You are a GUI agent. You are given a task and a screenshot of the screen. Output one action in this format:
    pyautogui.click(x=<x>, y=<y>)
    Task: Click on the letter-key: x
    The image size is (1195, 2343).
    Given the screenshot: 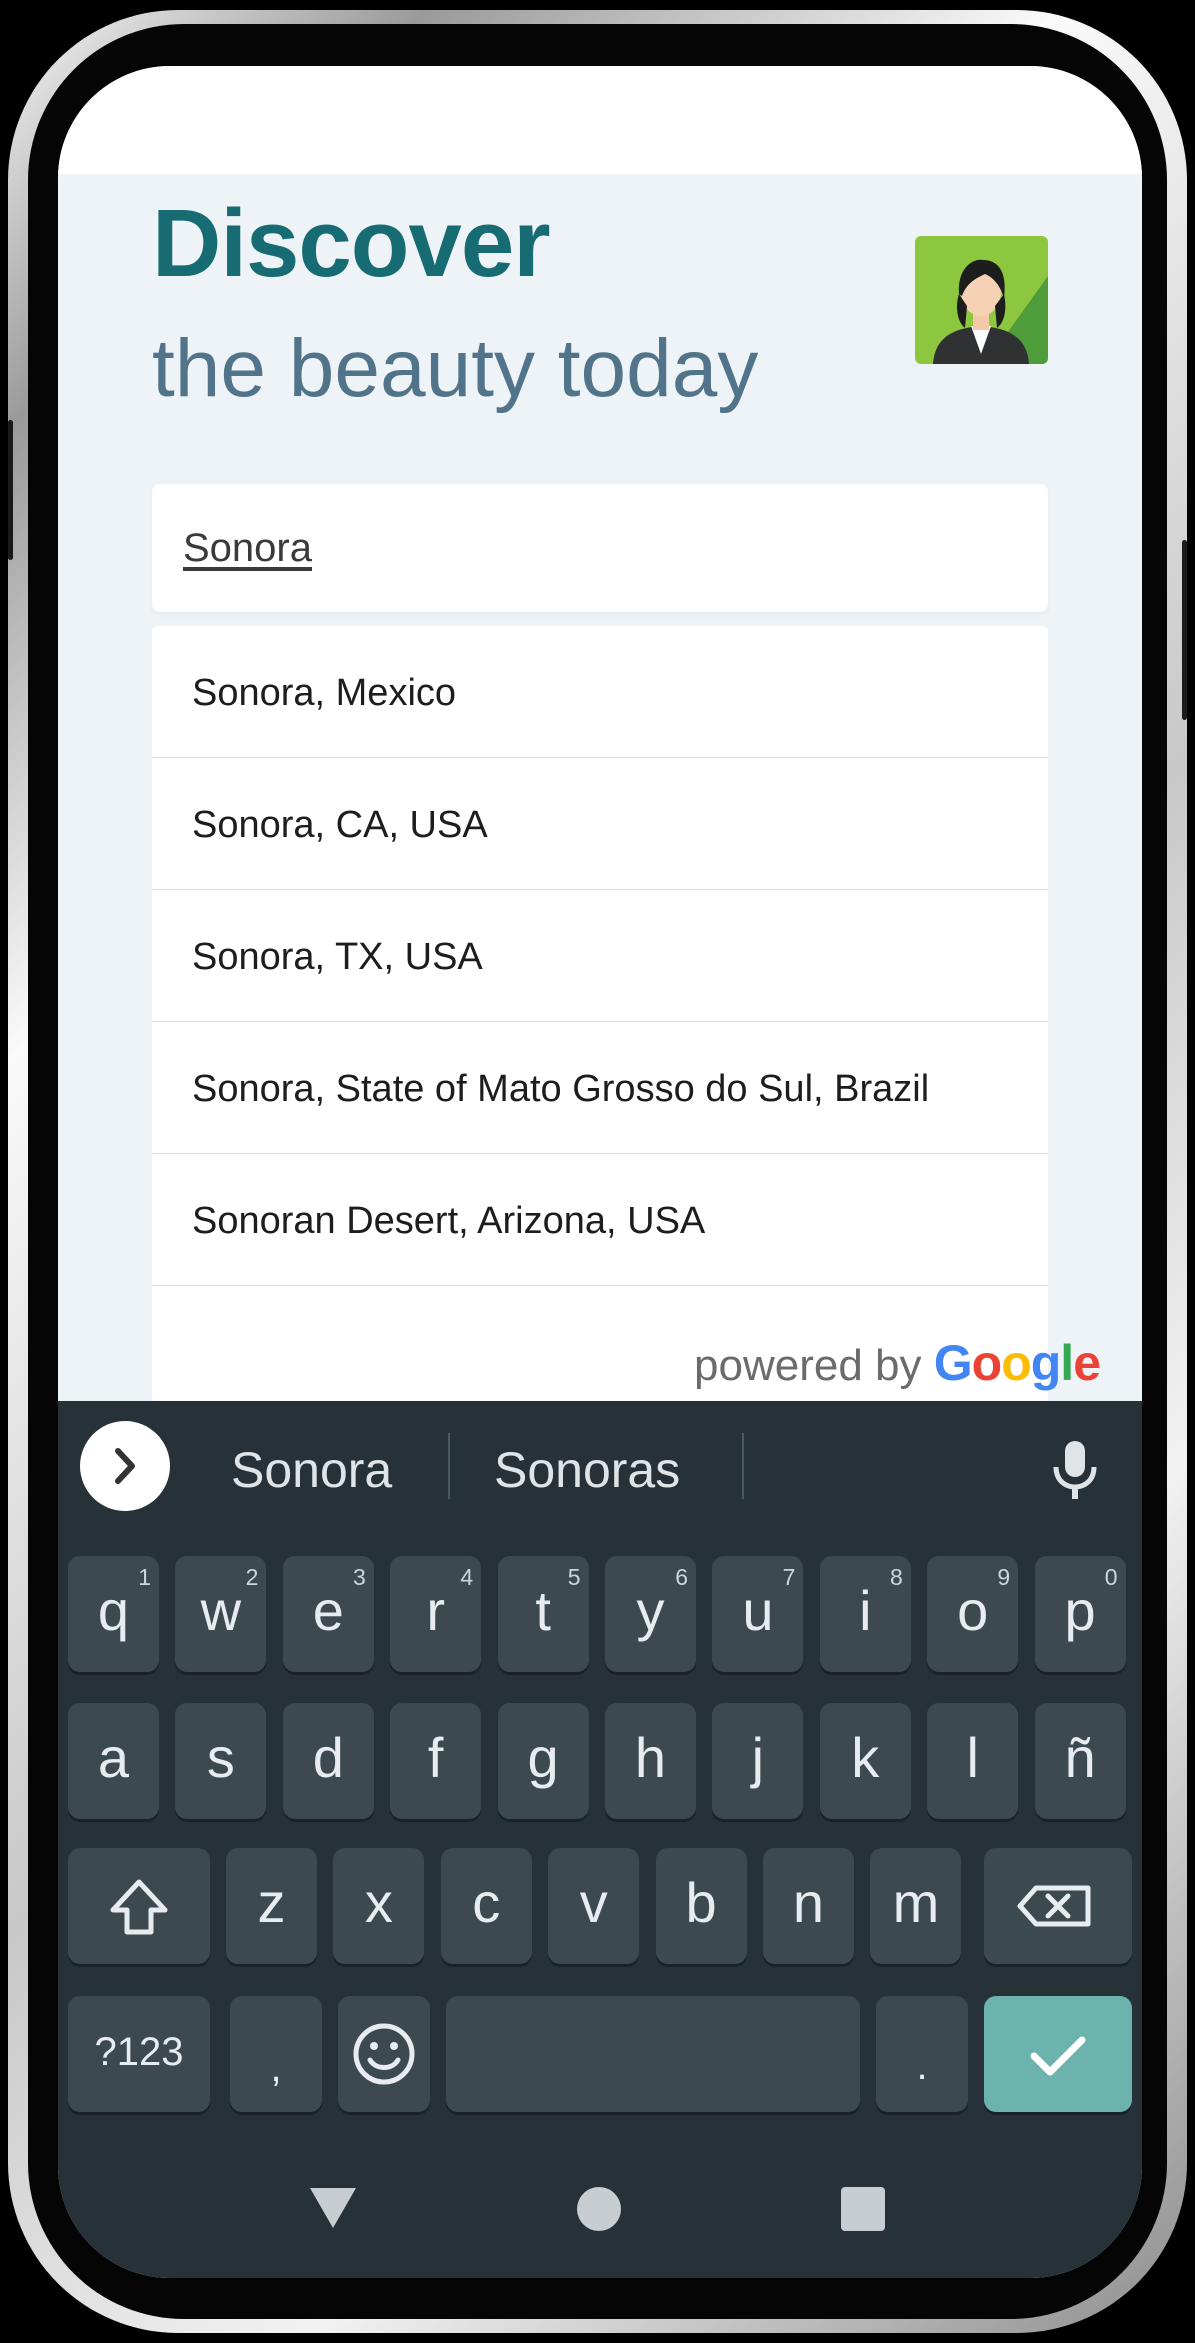 What is the action you would take?
    pyautogui.click(x=379, y=1906)
    